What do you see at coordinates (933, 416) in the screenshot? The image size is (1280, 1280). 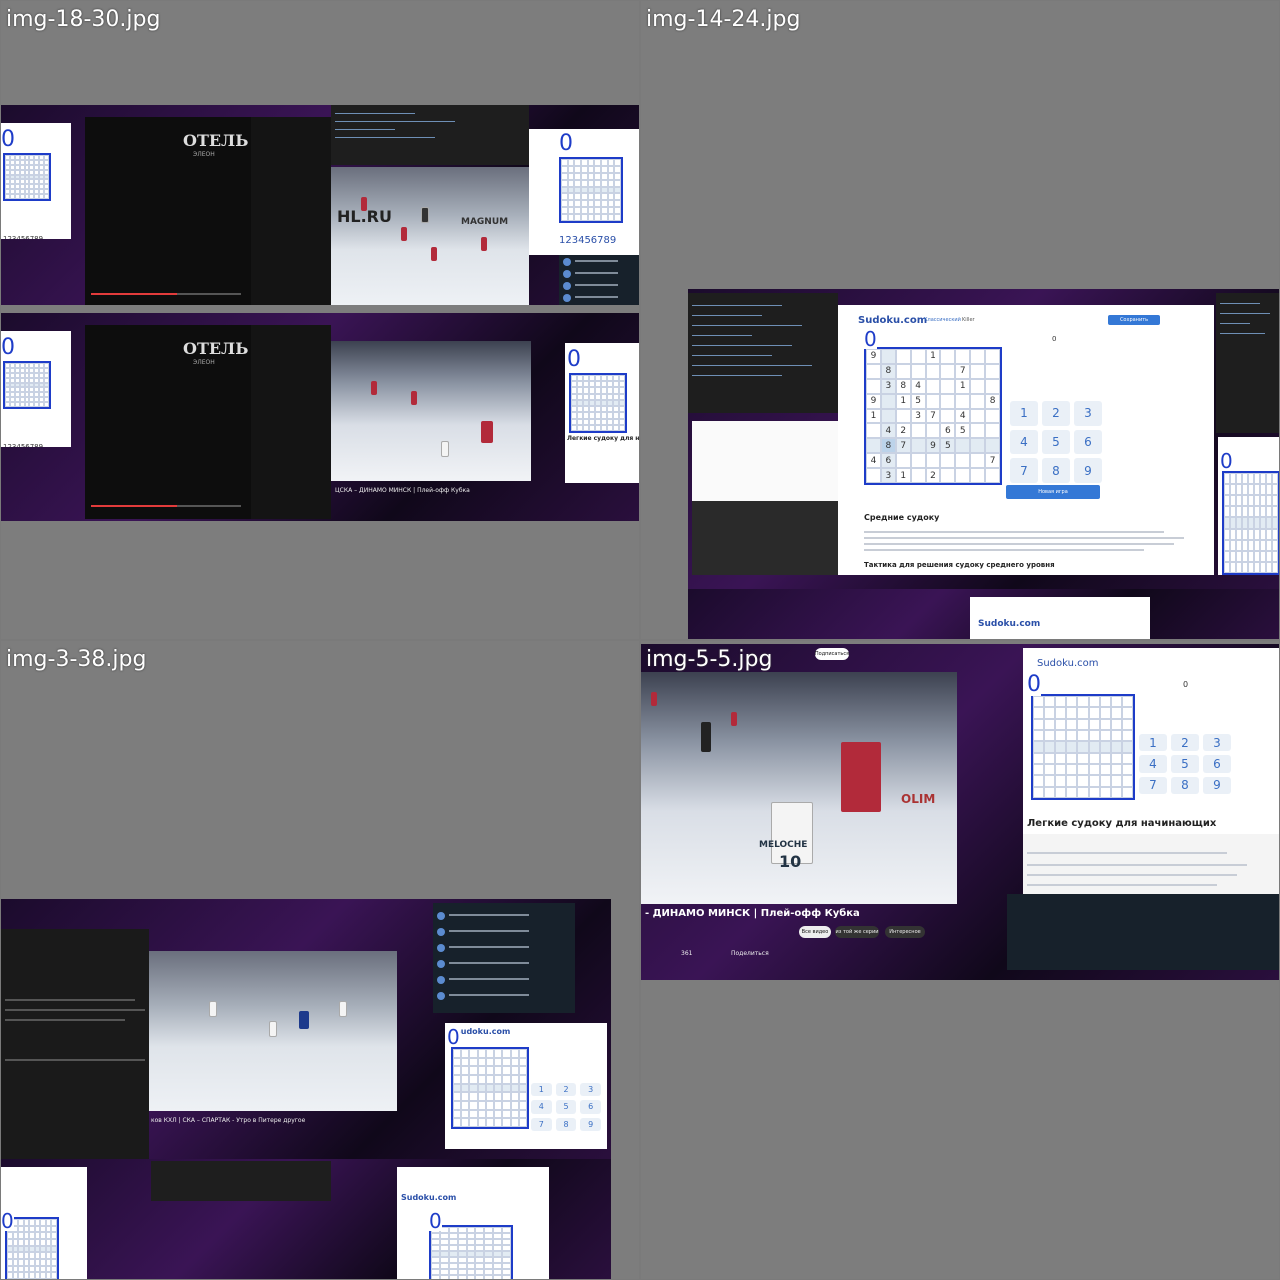 I see `sudoku-grid-large: 918738419158137442658795467312` at bounding box center [933, 416].